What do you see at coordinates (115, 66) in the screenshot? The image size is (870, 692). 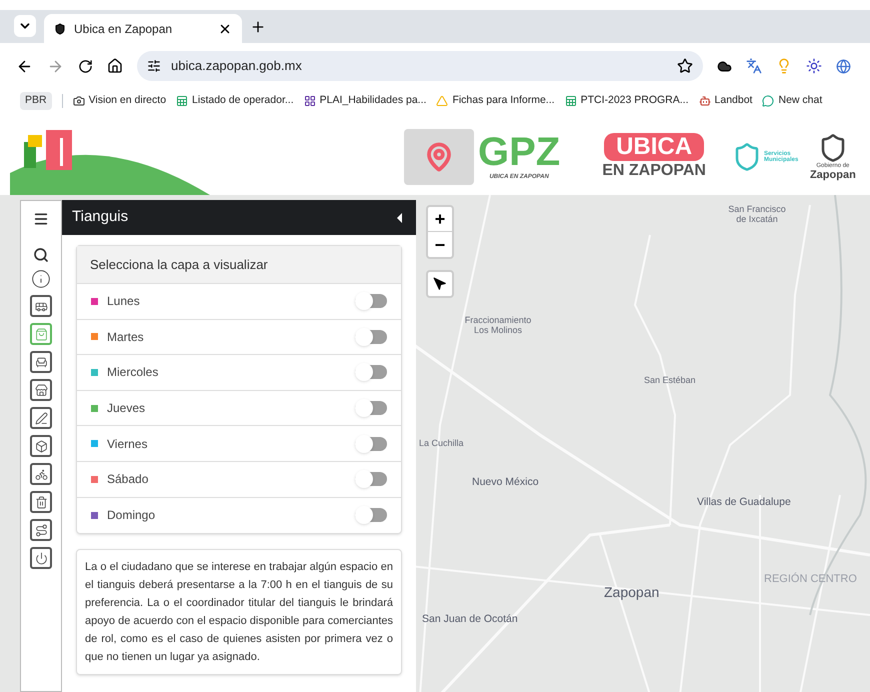 I see `home-icon` at bounding box center [115, 66].